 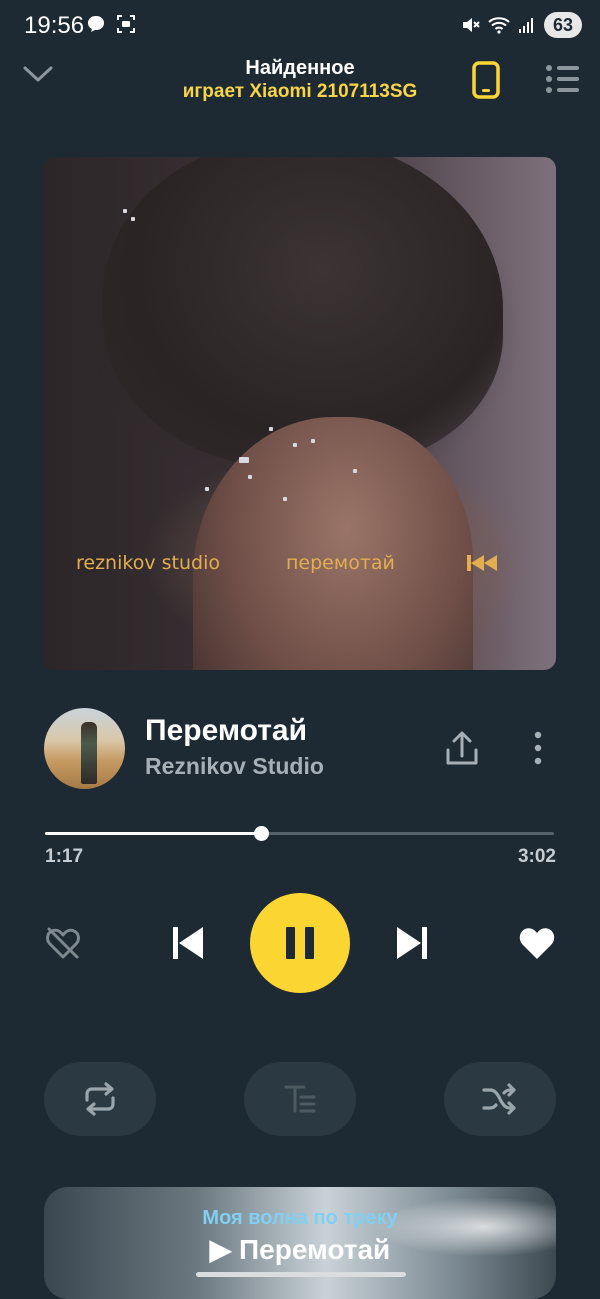 What do you see at coordinates (499, 25) in the screenshot?
I see `wifi-icon` at bounding box center [499, 25].